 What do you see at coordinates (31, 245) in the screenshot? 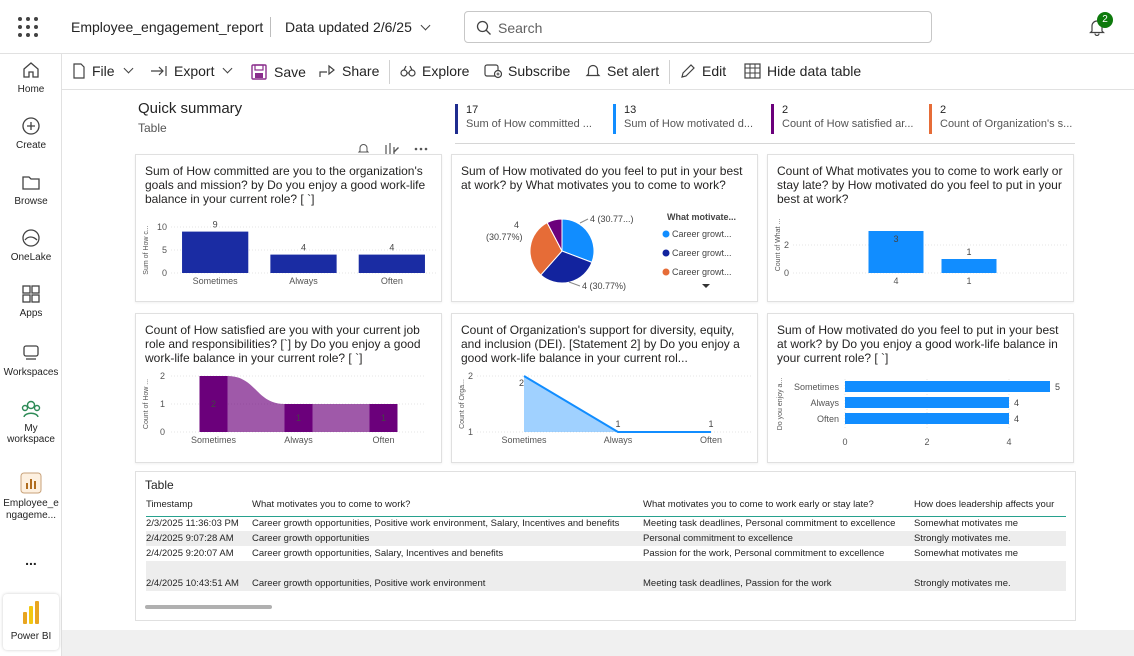
I see `nav-onelake: OneLake` at bounding box center [31, 245].